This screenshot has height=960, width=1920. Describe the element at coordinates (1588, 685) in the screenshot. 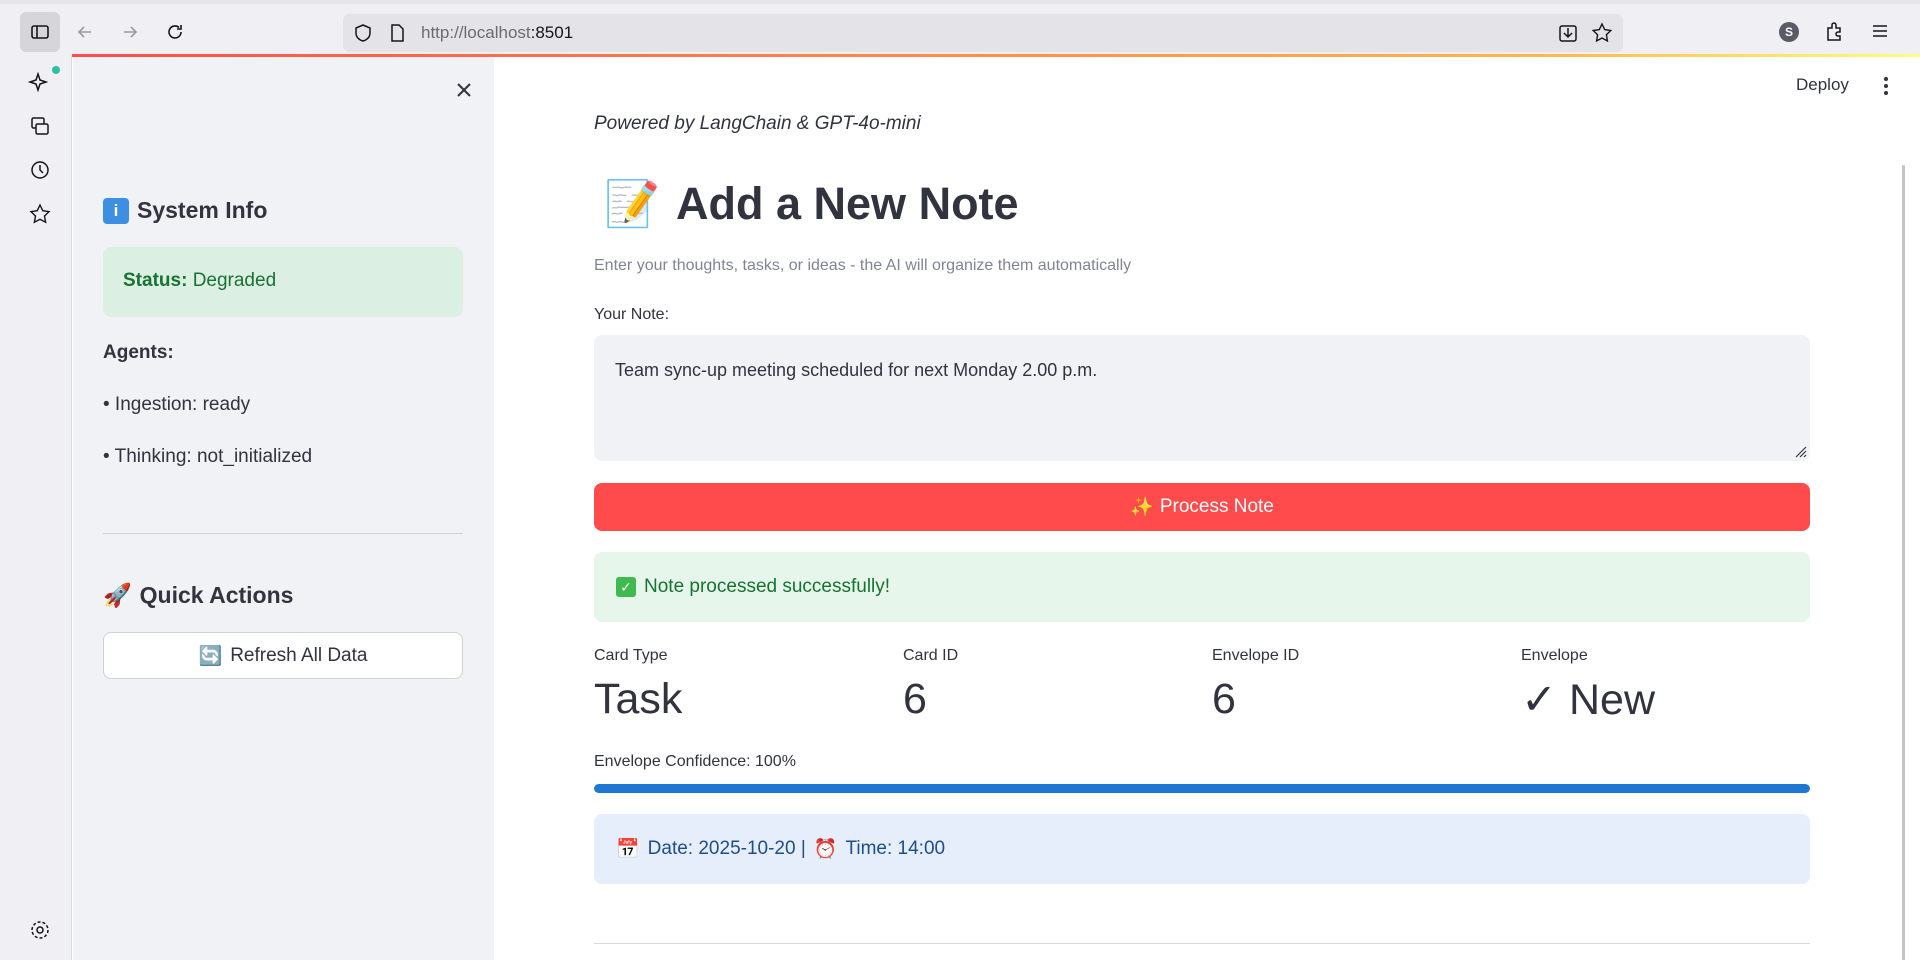

I see `metric-envelope: Envelope ✓ New` at that location.